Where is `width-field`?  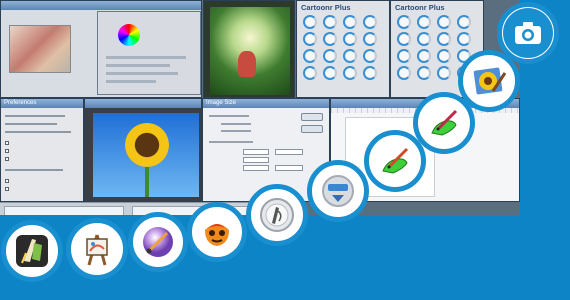 width-field is located at coordinates (256, 152).